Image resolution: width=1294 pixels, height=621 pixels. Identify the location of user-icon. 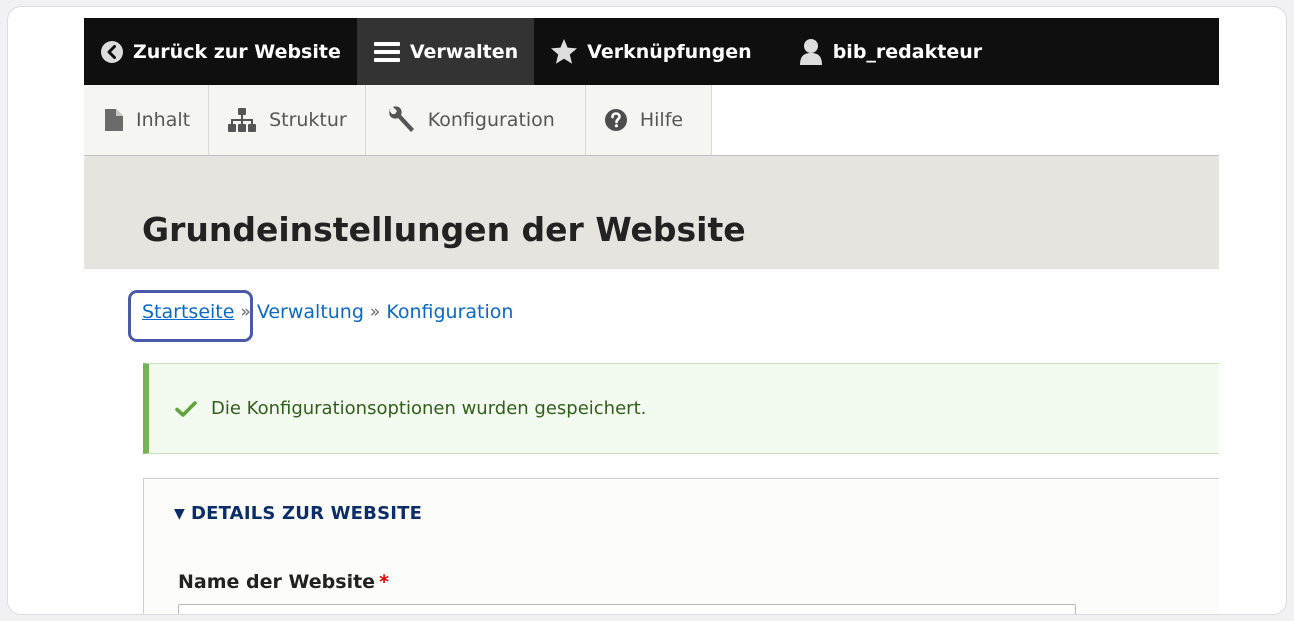
(811, 52).